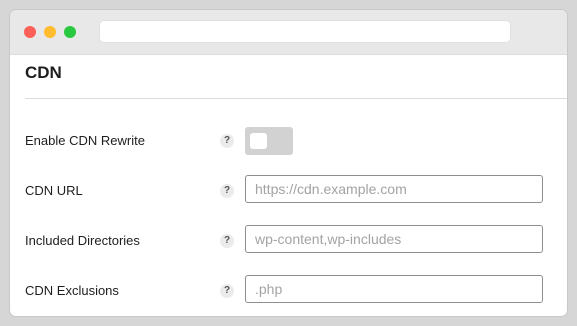  I want to click on section-divider, so click(296, 98).